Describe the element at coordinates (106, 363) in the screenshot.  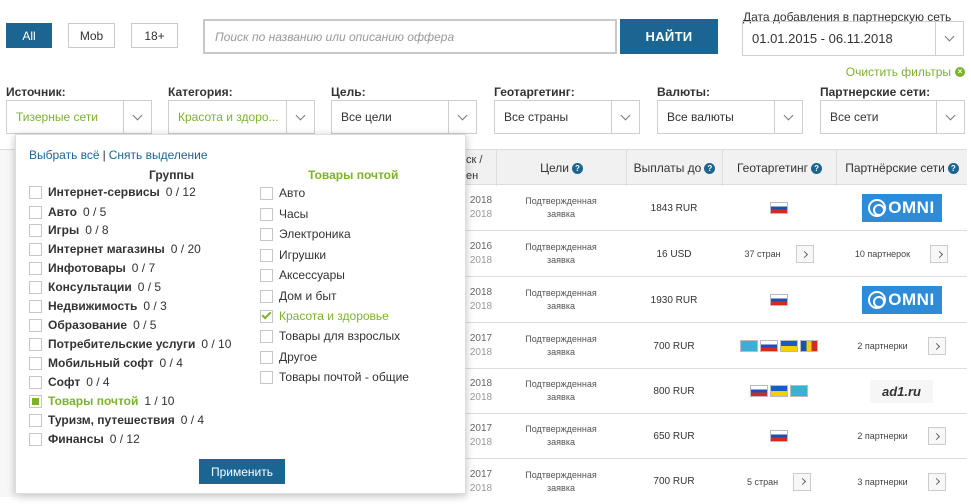
I see `group-item: Мобильный софт 0 / 4` at that location.